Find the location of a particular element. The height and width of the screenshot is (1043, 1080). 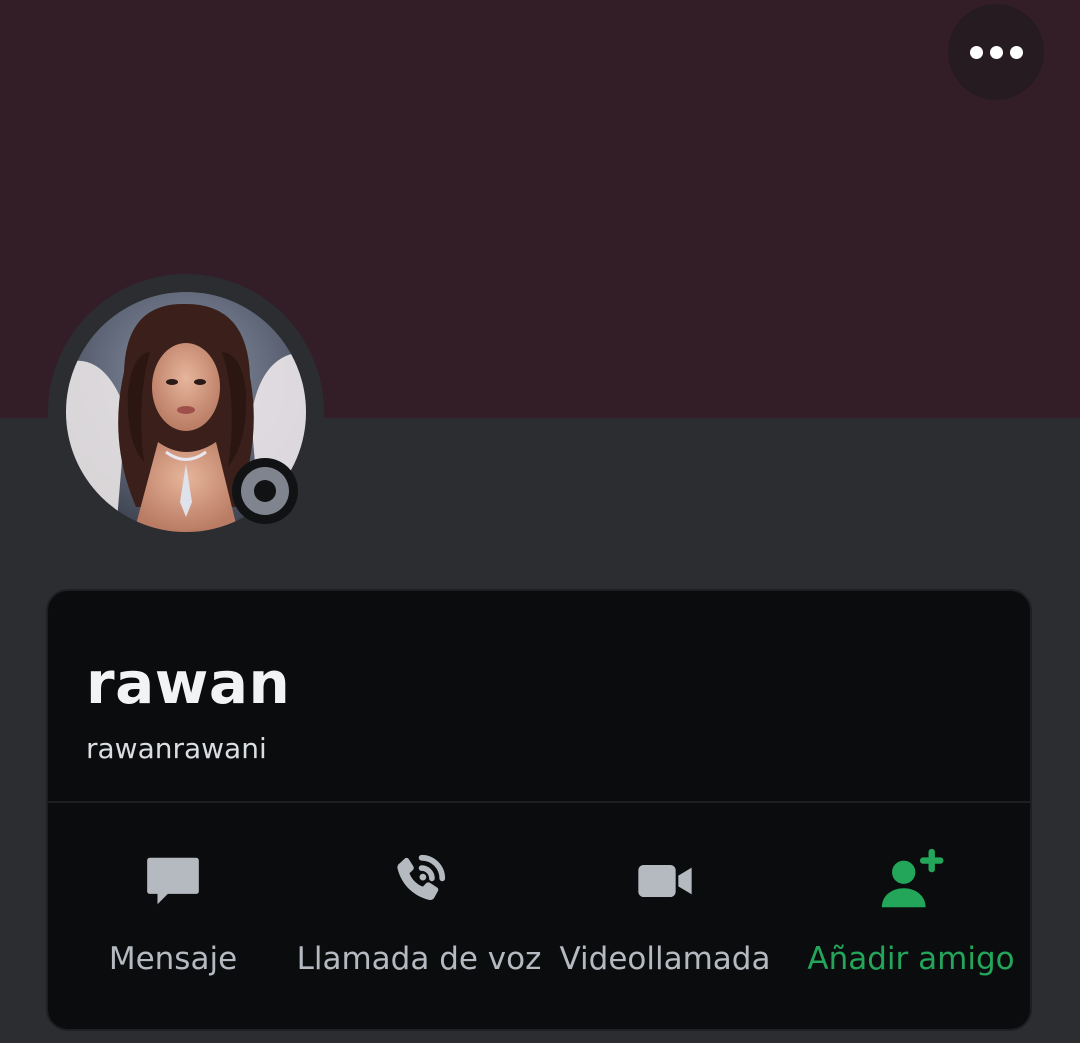

add-friend-label: Añadir amigo is located at coordinates (911, 959).